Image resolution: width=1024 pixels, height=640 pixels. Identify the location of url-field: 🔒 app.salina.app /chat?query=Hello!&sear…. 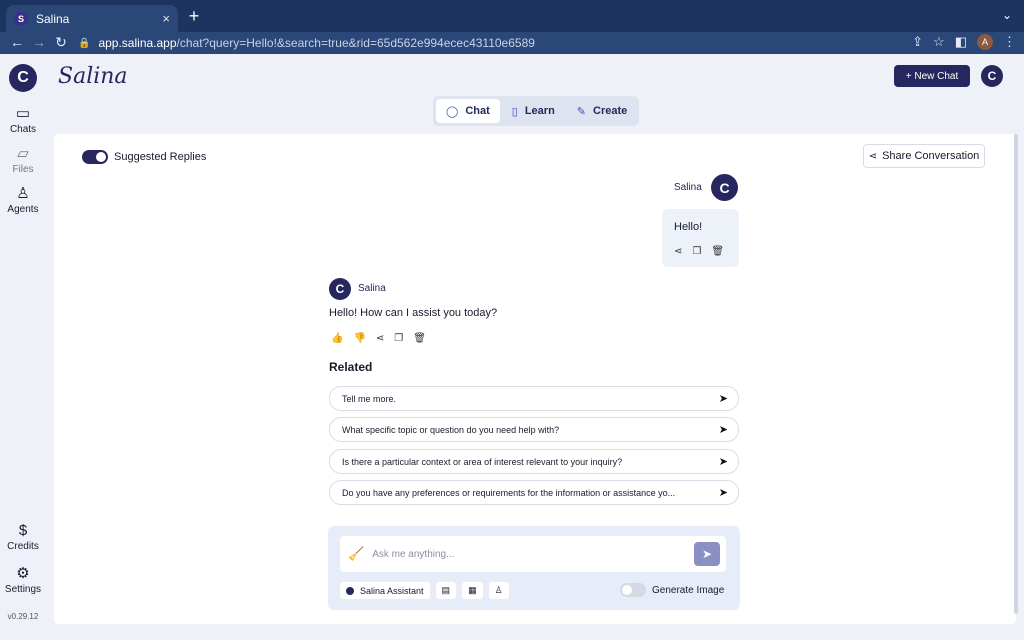
(513, 43).